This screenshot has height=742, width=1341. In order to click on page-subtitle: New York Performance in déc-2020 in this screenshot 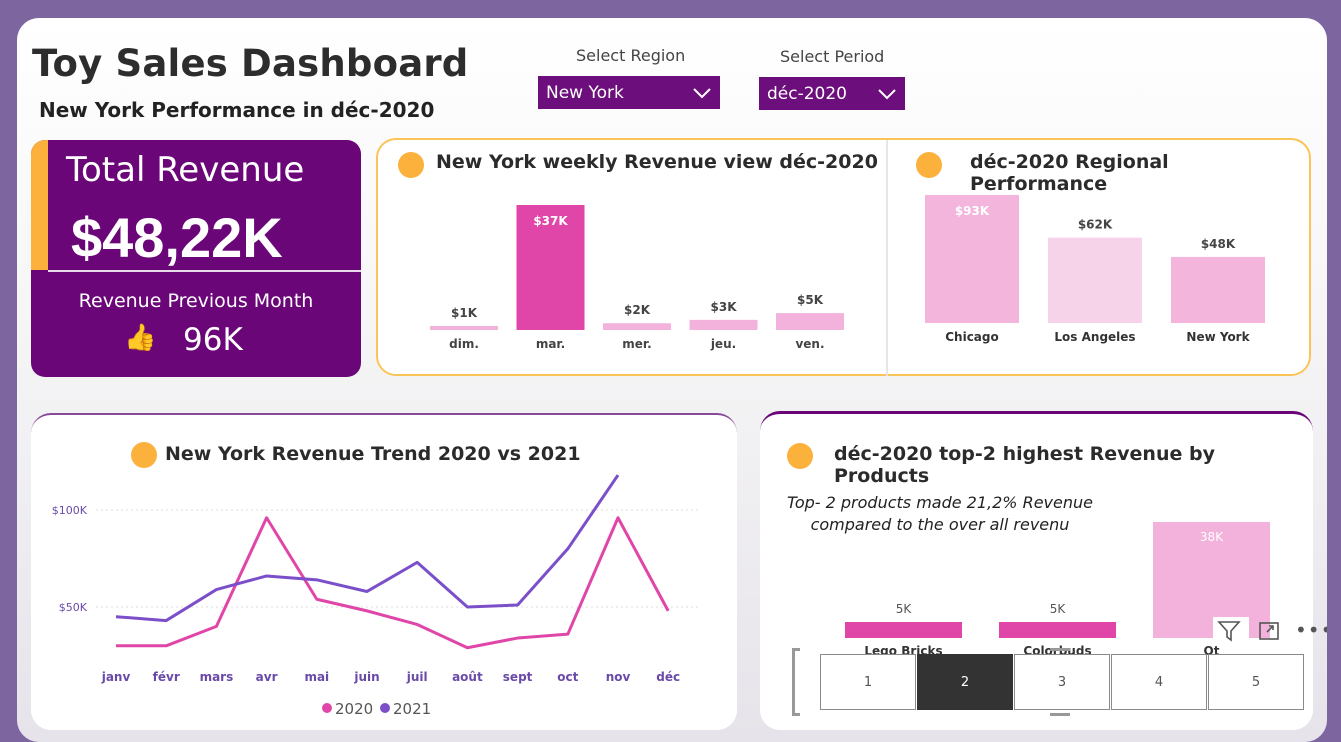, I will do `click(237, 110)`.